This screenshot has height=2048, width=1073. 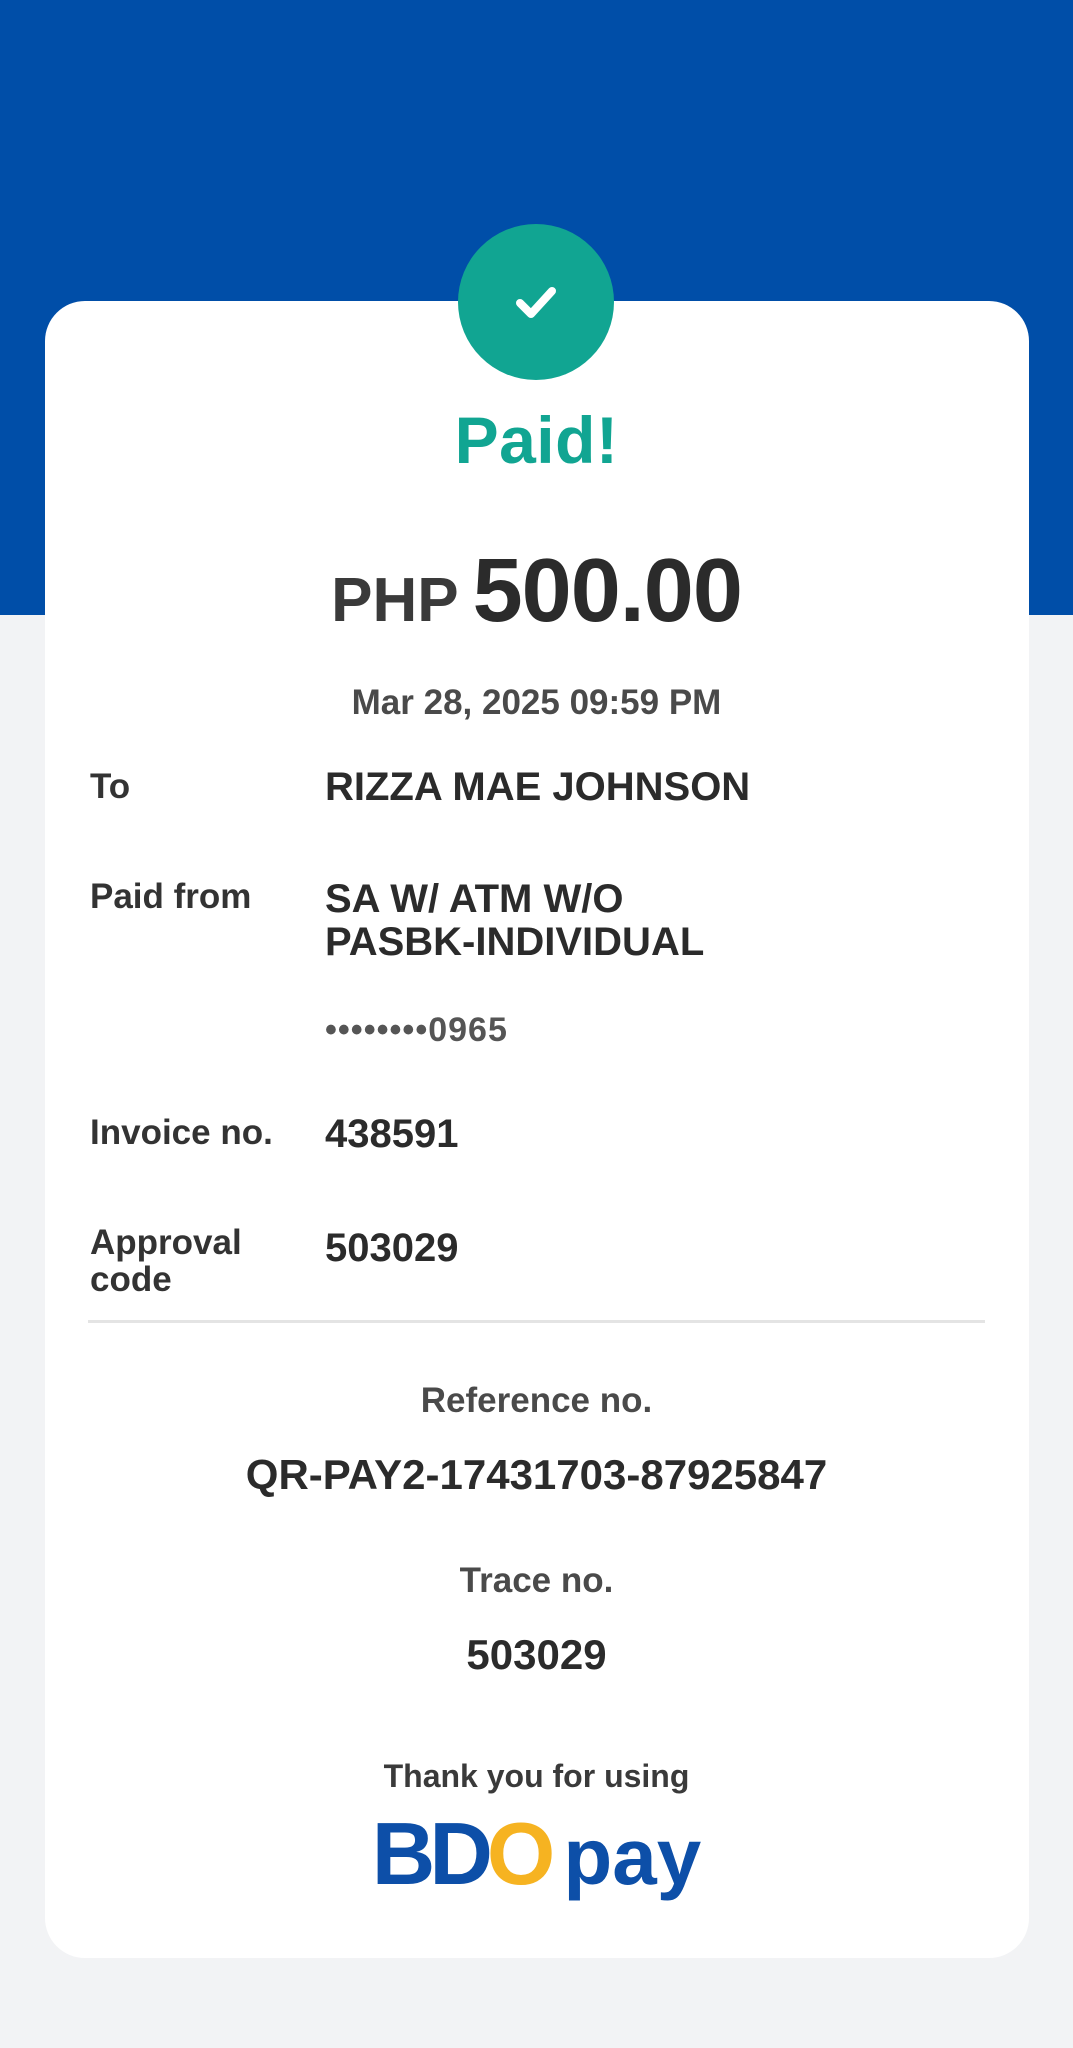 What do you see at coordinates (392, 1248) in the screenshot?
I see `approval-code: 503029` at bounding box center [392, 1248].